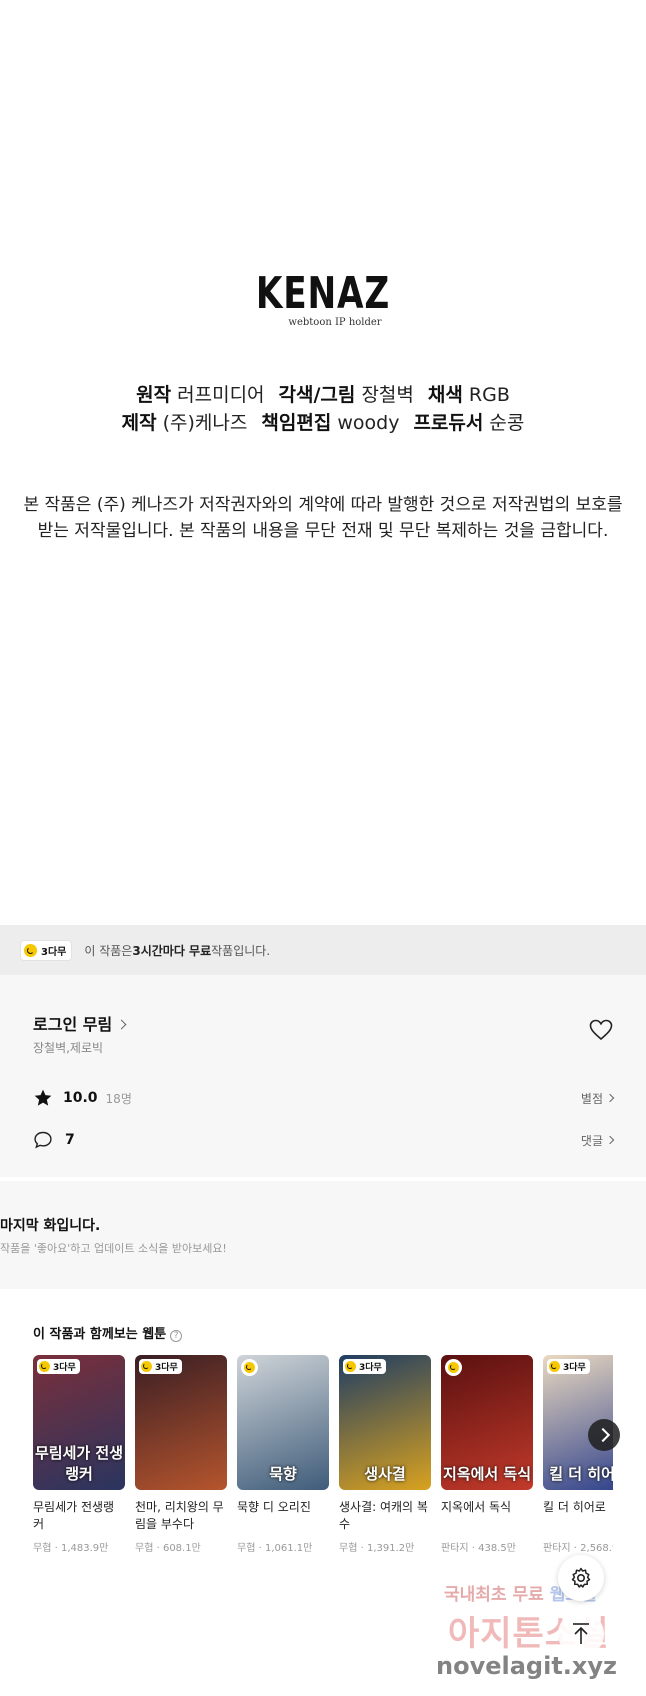 This screenshot has width=646, height=1696. I want to click on webtoon-meta: 판타지 · 438.5만, so click(487, 1546).